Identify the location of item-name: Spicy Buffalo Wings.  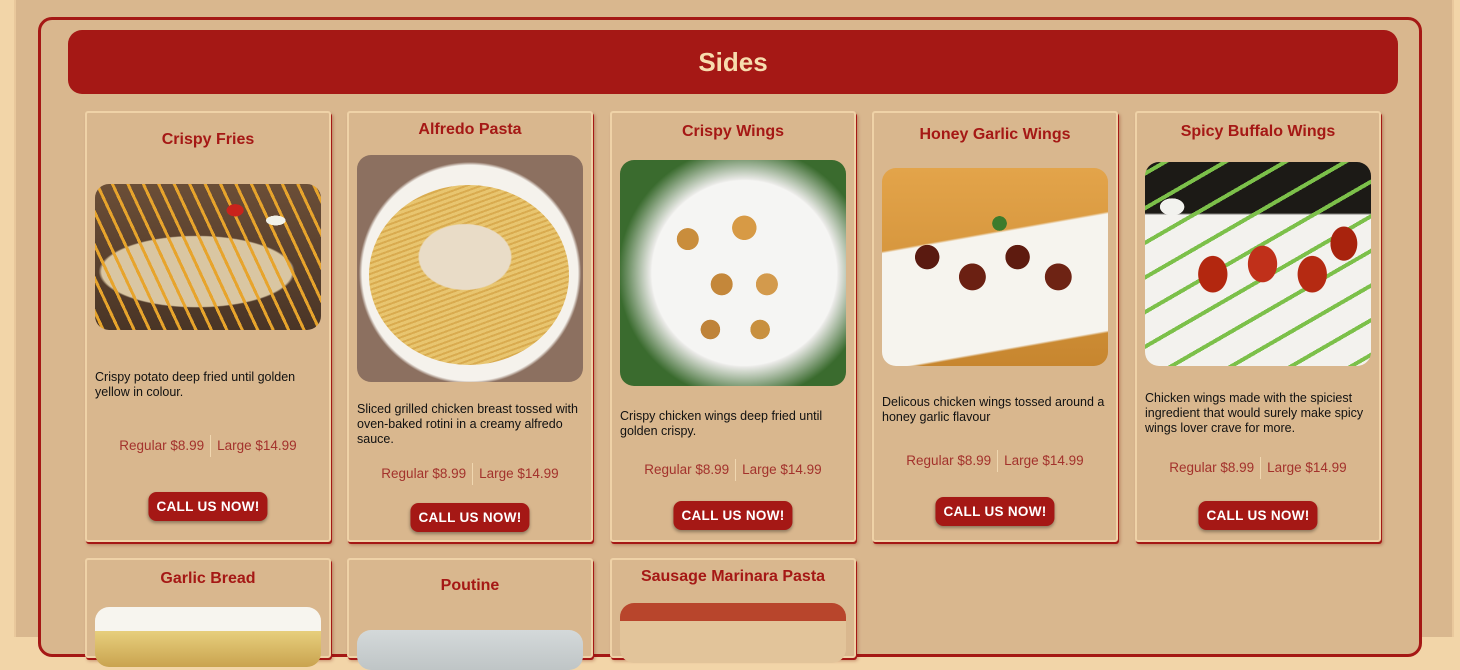
(1258, 131).